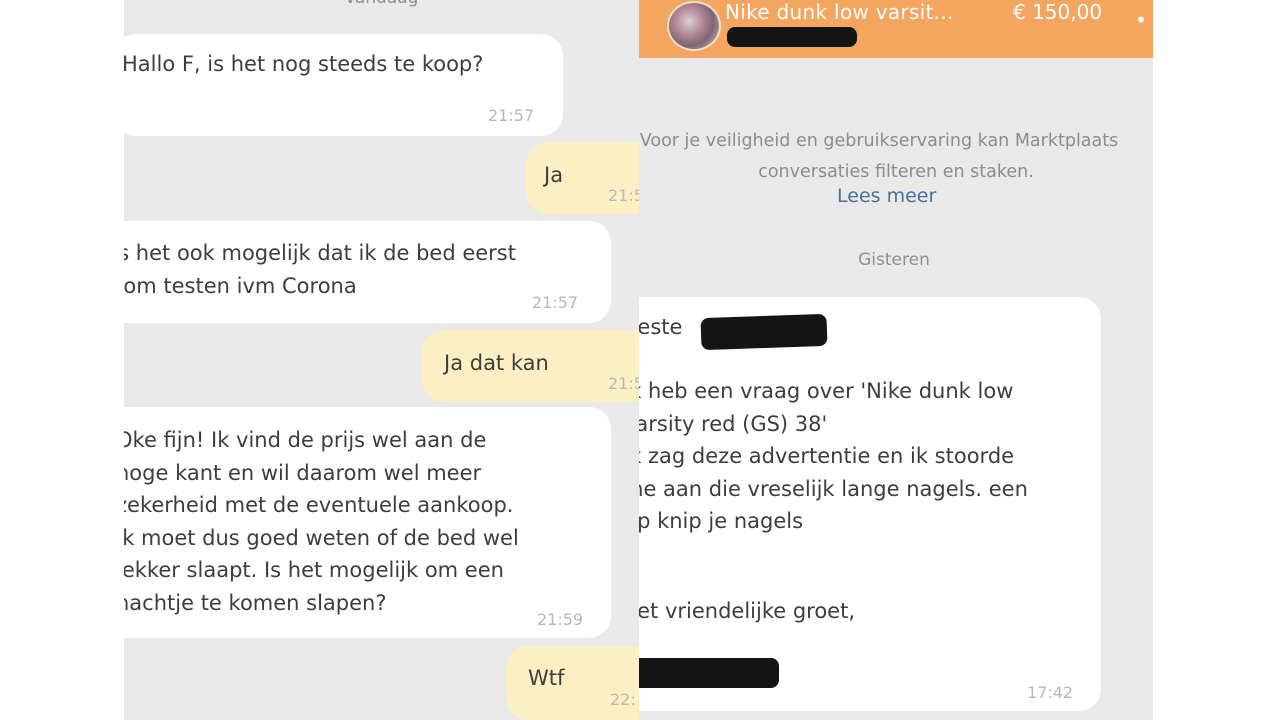 This screenshot has width=1280, height=720. Describe the element at coordinates (304, 64) in the screenshot. I see `message-text: Hallo F, is het nog steeds te koop?` at that location.